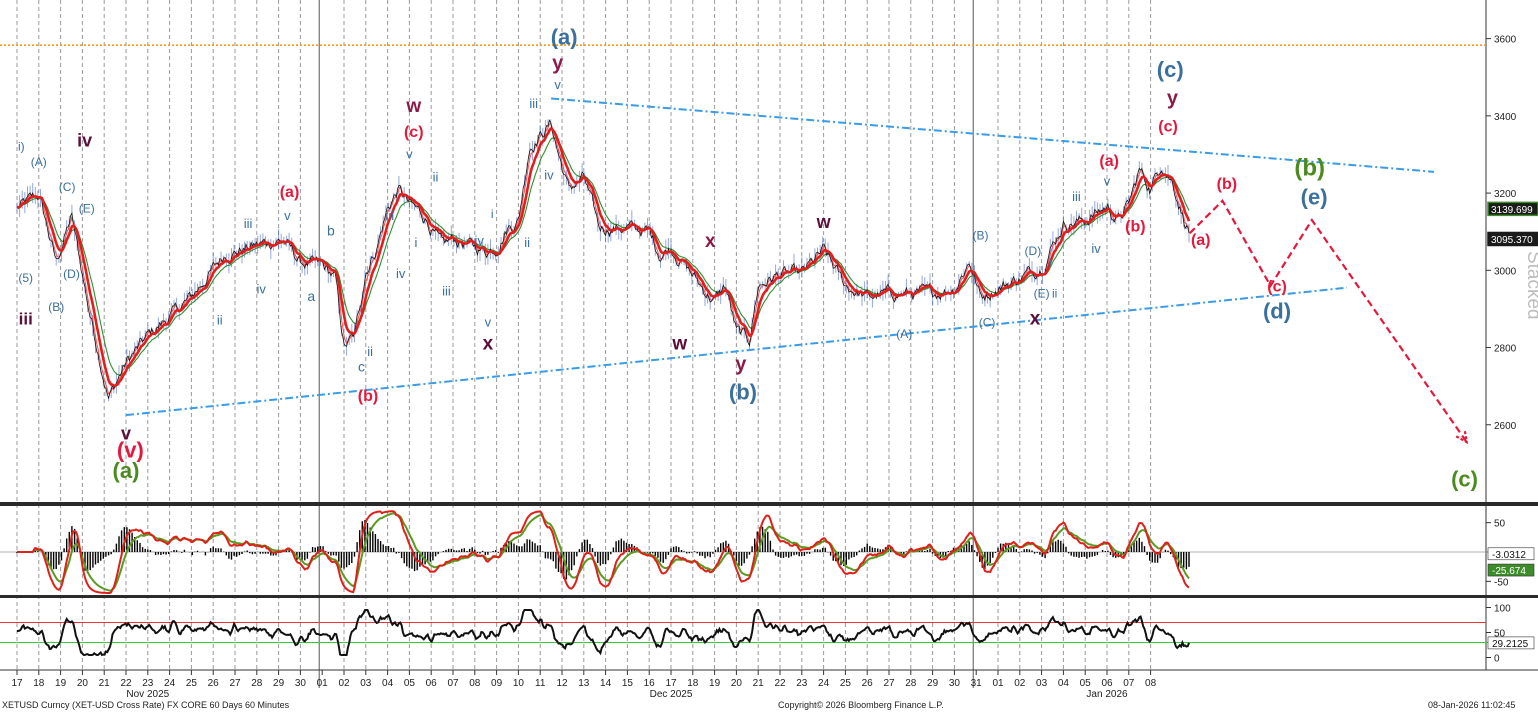 This screenshot has width=1538, height=713. I want to click on wave-label: c, so click(361, 366).